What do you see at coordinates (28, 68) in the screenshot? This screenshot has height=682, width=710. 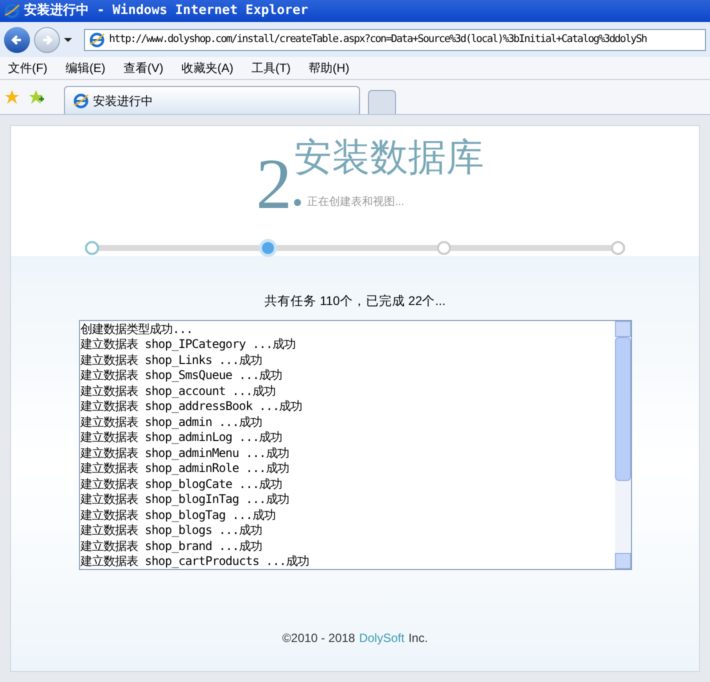 I see `menu-item: 文件(F)` at bounding box center [28, 68].